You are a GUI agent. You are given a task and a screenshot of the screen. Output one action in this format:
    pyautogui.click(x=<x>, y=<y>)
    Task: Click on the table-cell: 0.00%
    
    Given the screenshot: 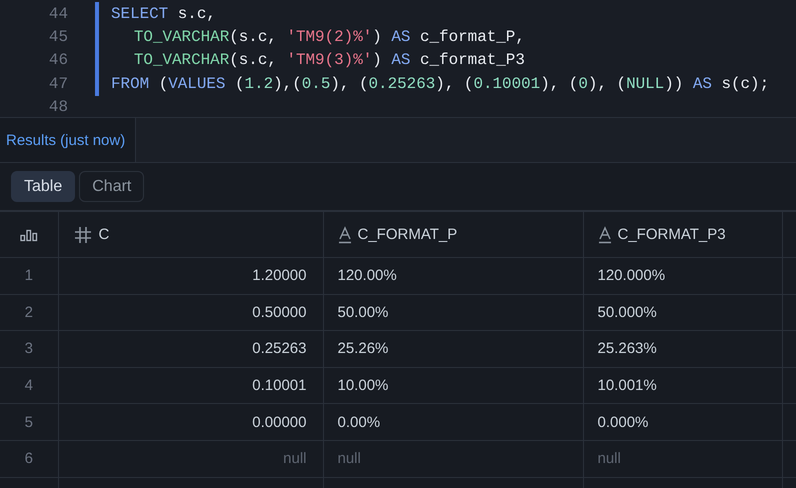 What is the action you would take?
    pyautogui.click(x=453, y=422)
    